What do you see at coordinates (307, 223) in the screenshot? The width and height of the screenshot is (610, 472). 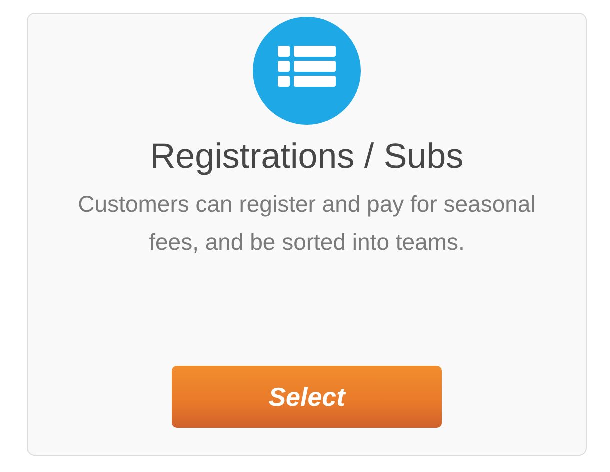 I see `card-description: Customers can register and pay for seasonal fees, and be sorted into teams.` at bounding box center [307, 223].